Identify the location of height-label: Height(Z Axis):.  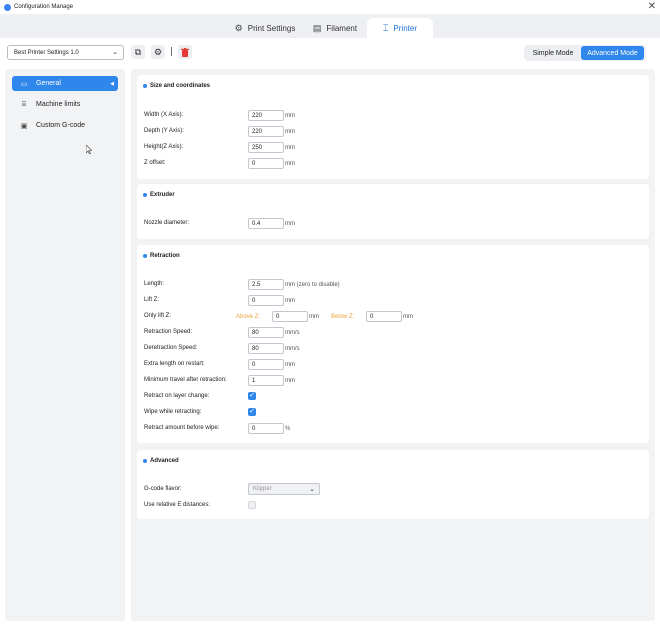
(164, 147).